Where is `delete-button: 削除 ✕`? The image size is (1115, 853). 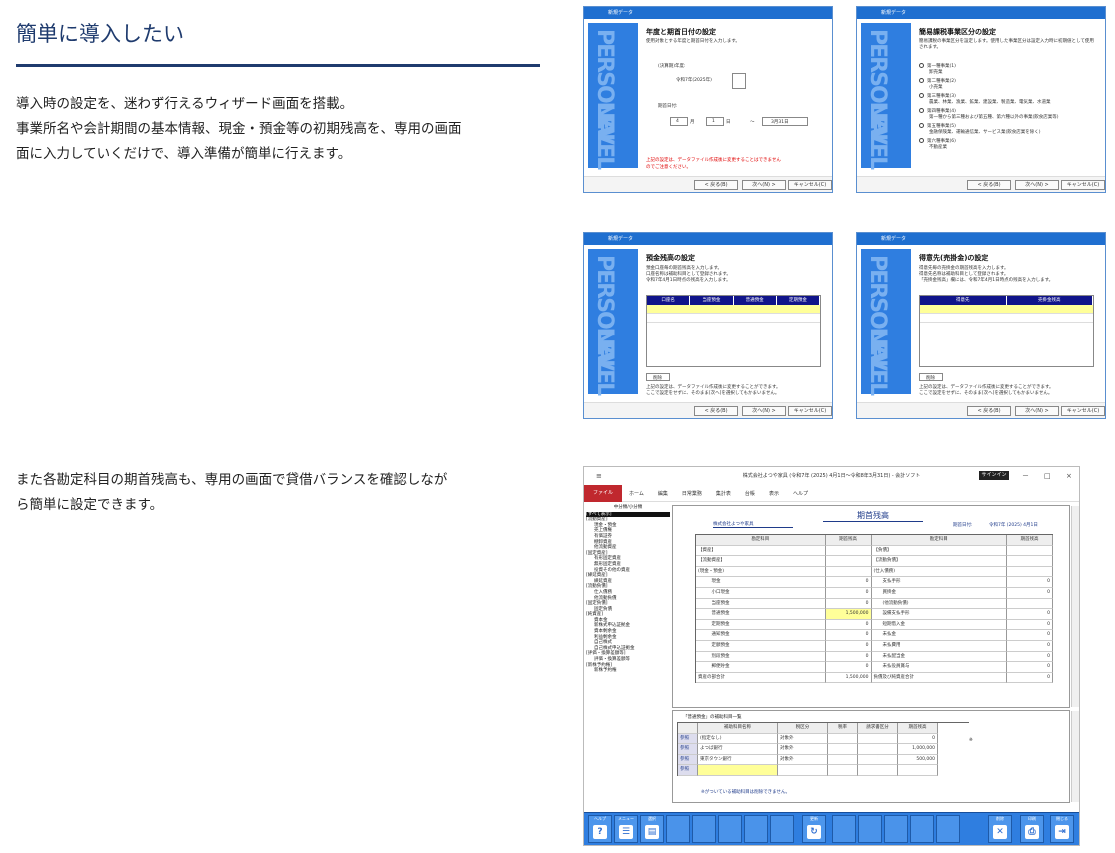
delete-button: 削除 ✕ is located at coordinates (1000, 829).